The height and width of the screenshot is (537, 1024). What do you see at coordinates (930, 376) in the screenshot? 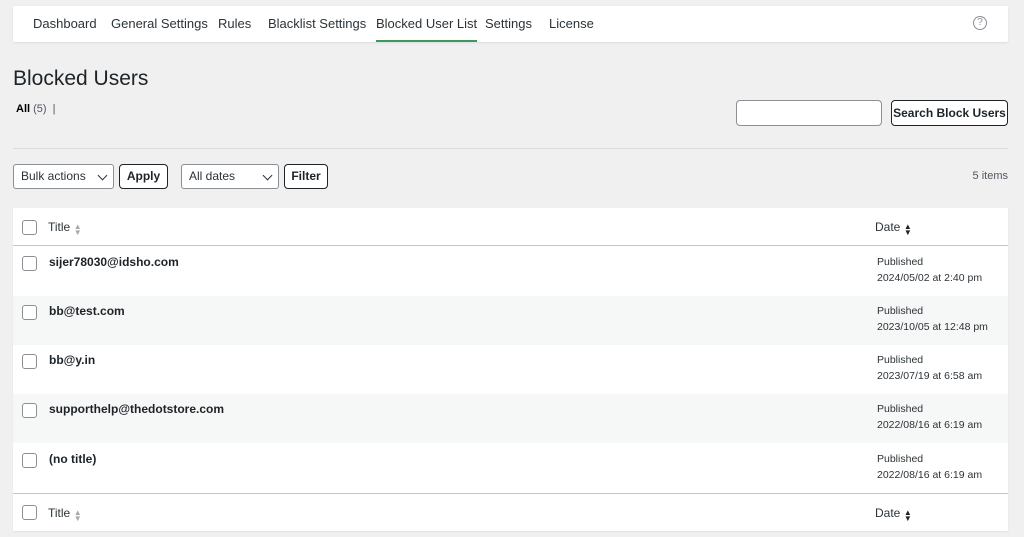
I see `row-date: 2023/07/19 at 6:58 am` at bounding box center [930, 376].